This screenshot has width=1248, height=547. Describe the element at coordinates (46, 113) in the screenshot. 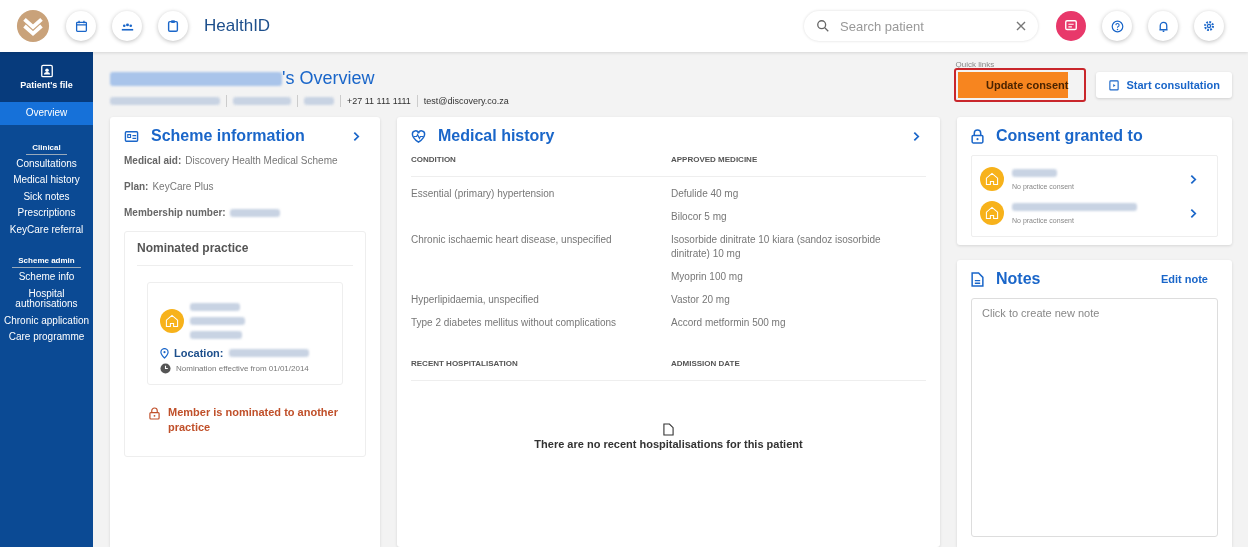

I see `sidebar-item: Overview` at that location.